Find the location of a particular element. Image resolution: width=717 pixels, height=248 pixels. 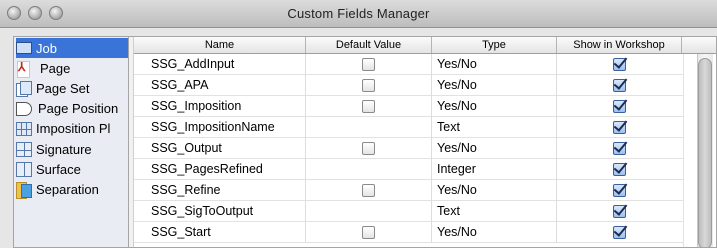

sidebar-item-label: Page Set is located at coordinates (63, 88).